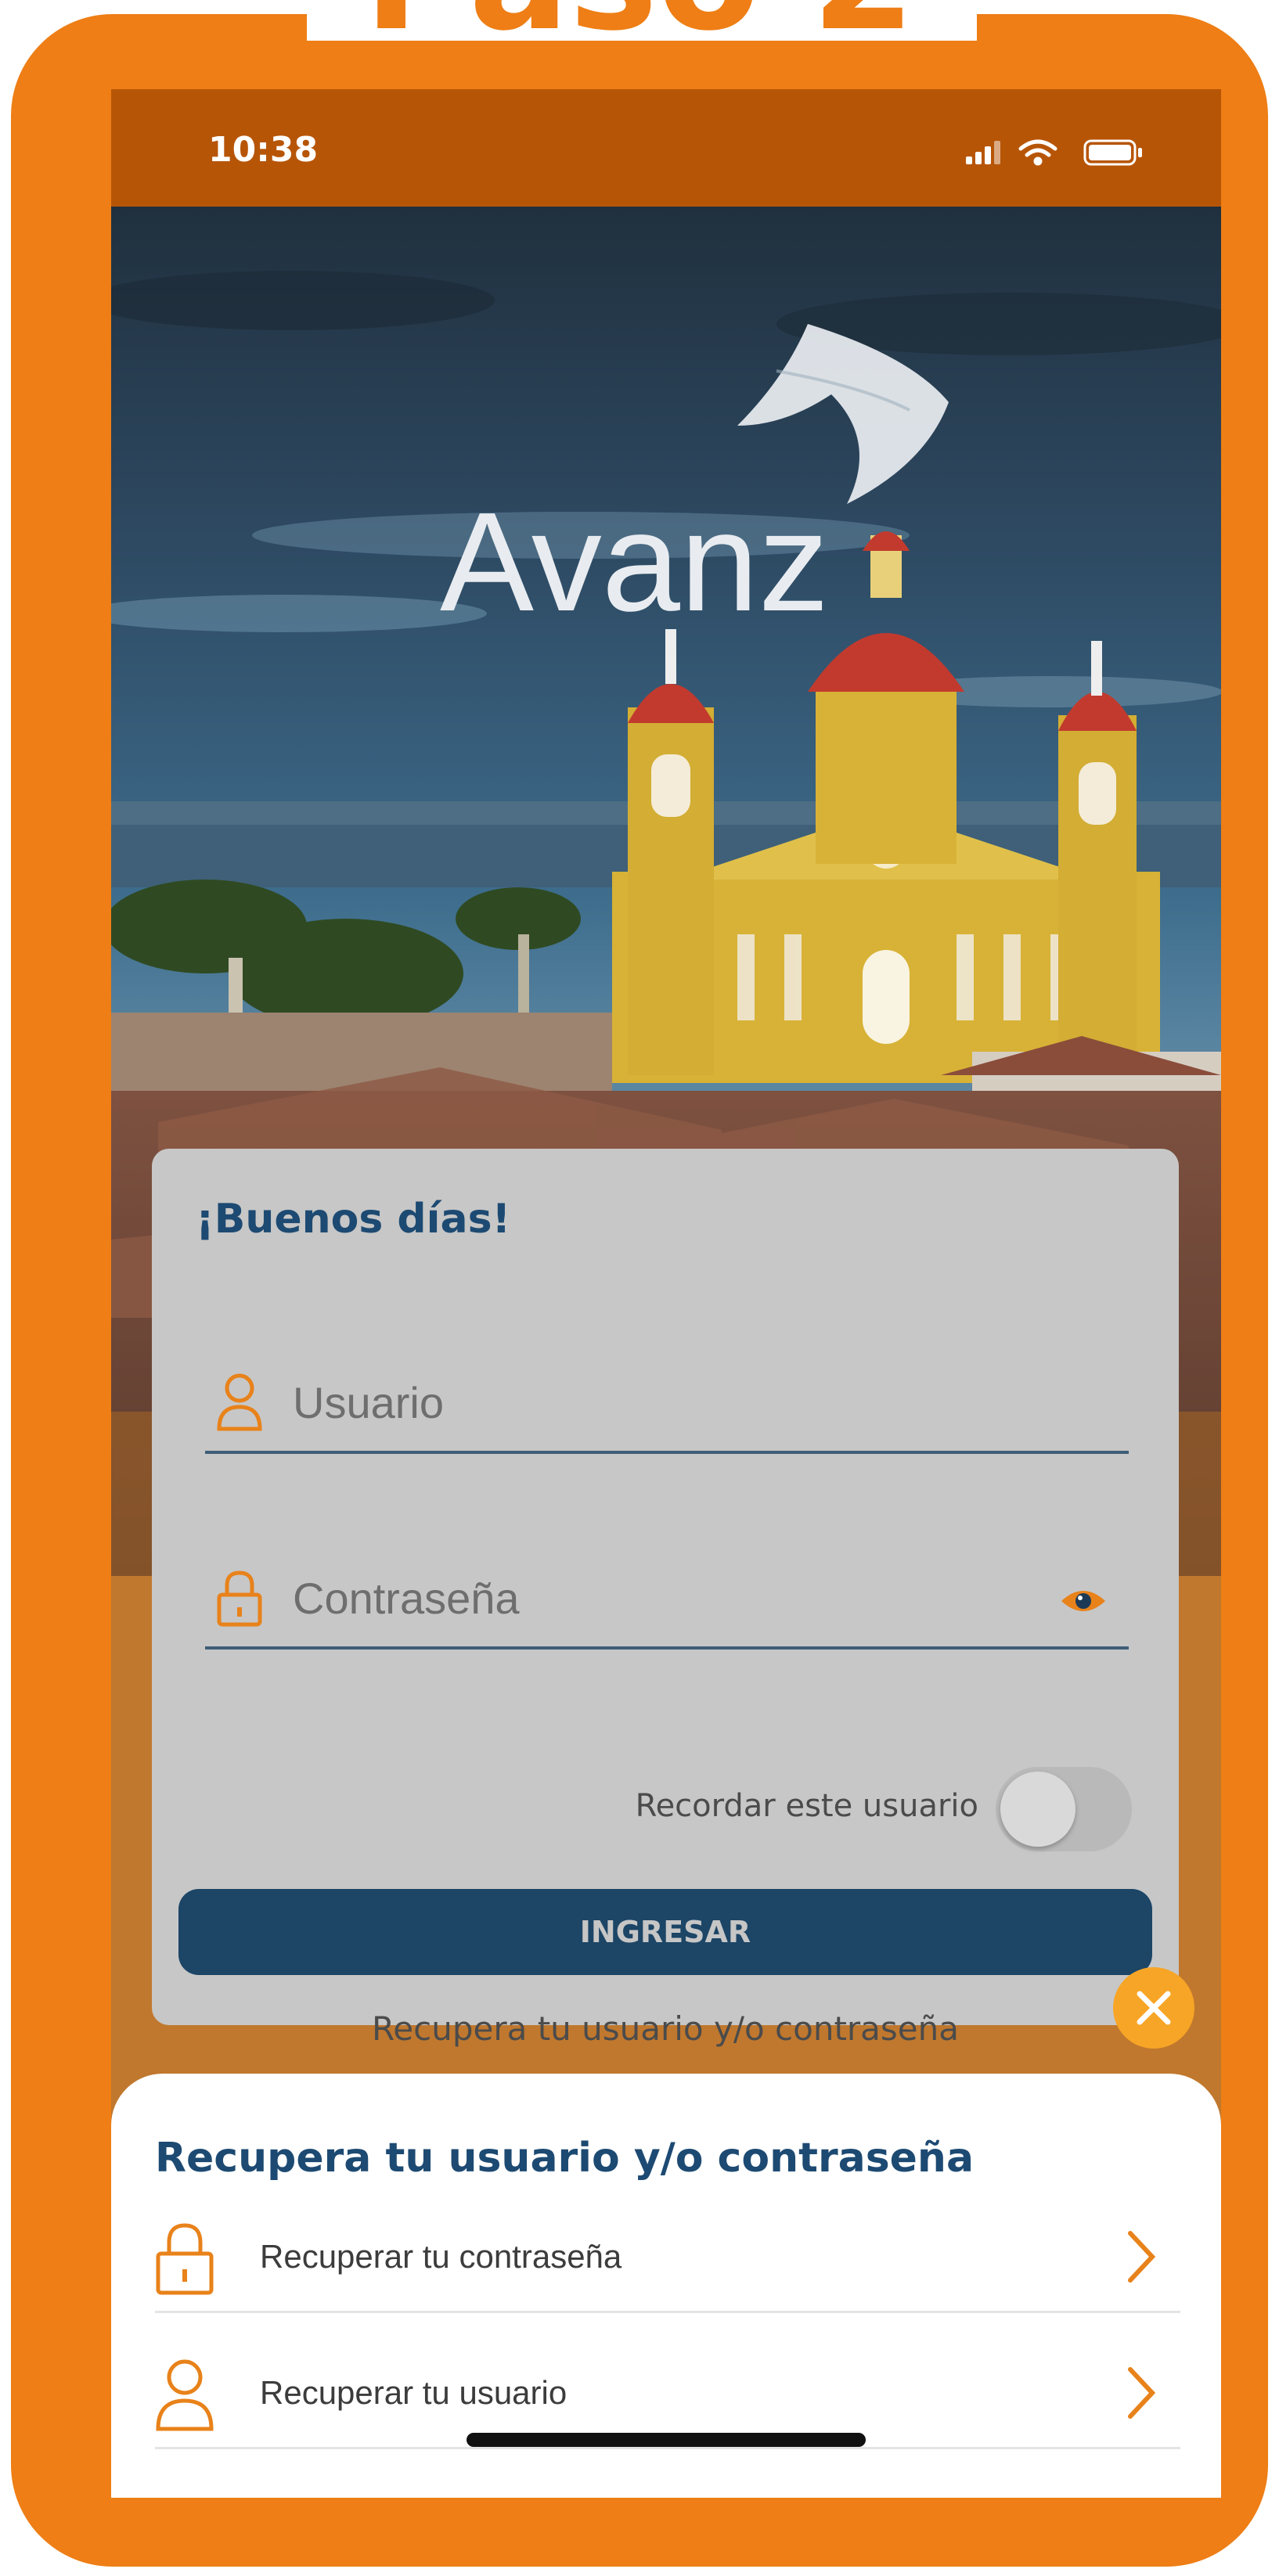  What do you see at coordinates (667, 1388) in the screenshot?
I see `username-field: Usuario` at bounding box center [667, 1388].